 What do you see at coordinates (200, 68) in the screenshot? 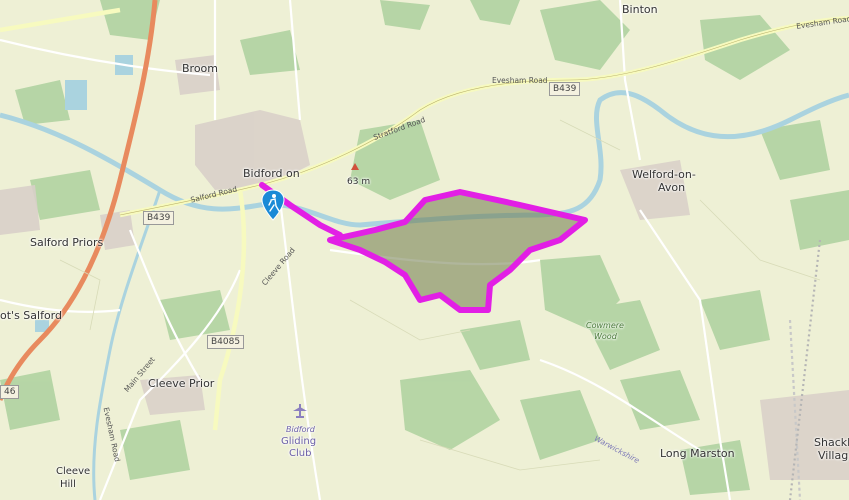
I see `place-label-broom: Broom` at bounding box center [200, 68].